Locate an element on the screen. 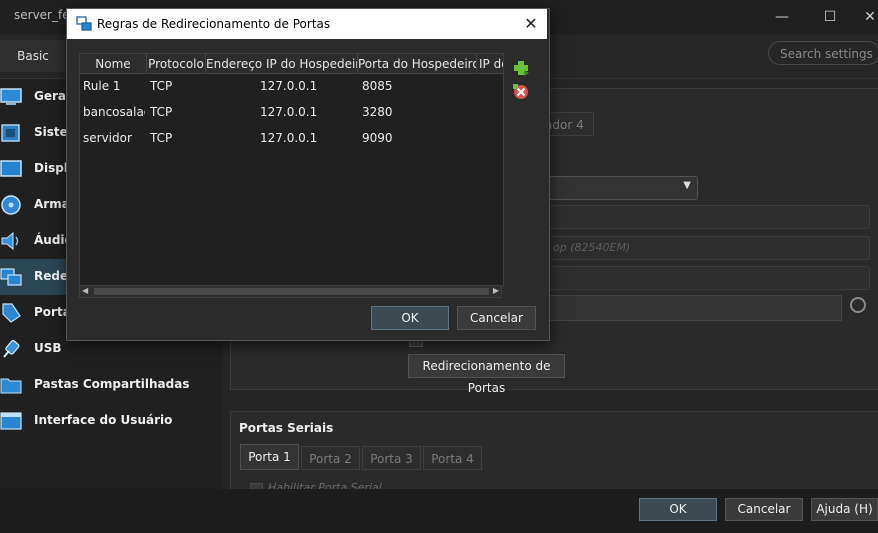  sidebar-item-label: Interface do Usuário is located at coordinates (103, 420).